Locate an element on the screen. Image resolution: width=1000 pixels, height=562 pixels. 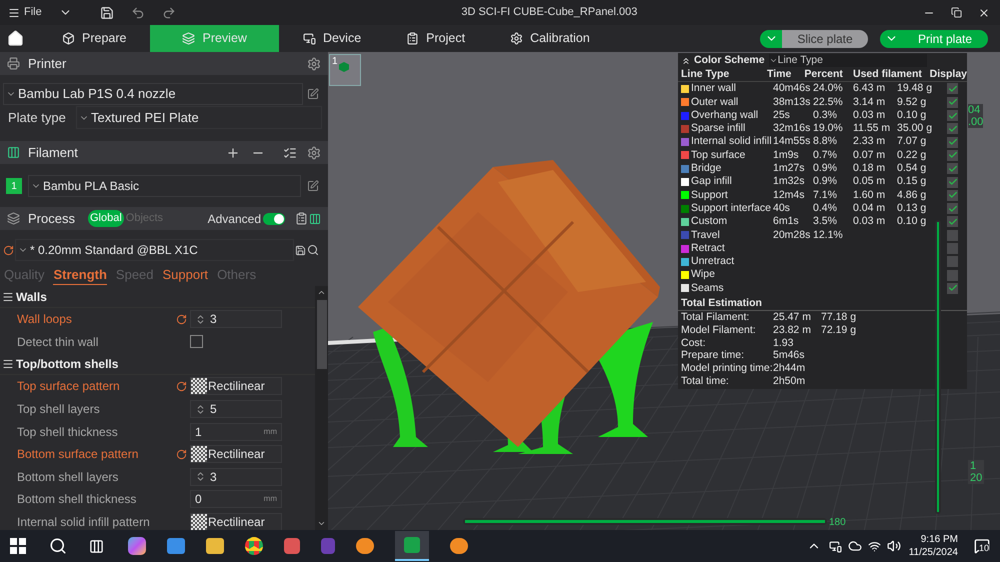
cloud-icon is located at coordinates (855, 546).